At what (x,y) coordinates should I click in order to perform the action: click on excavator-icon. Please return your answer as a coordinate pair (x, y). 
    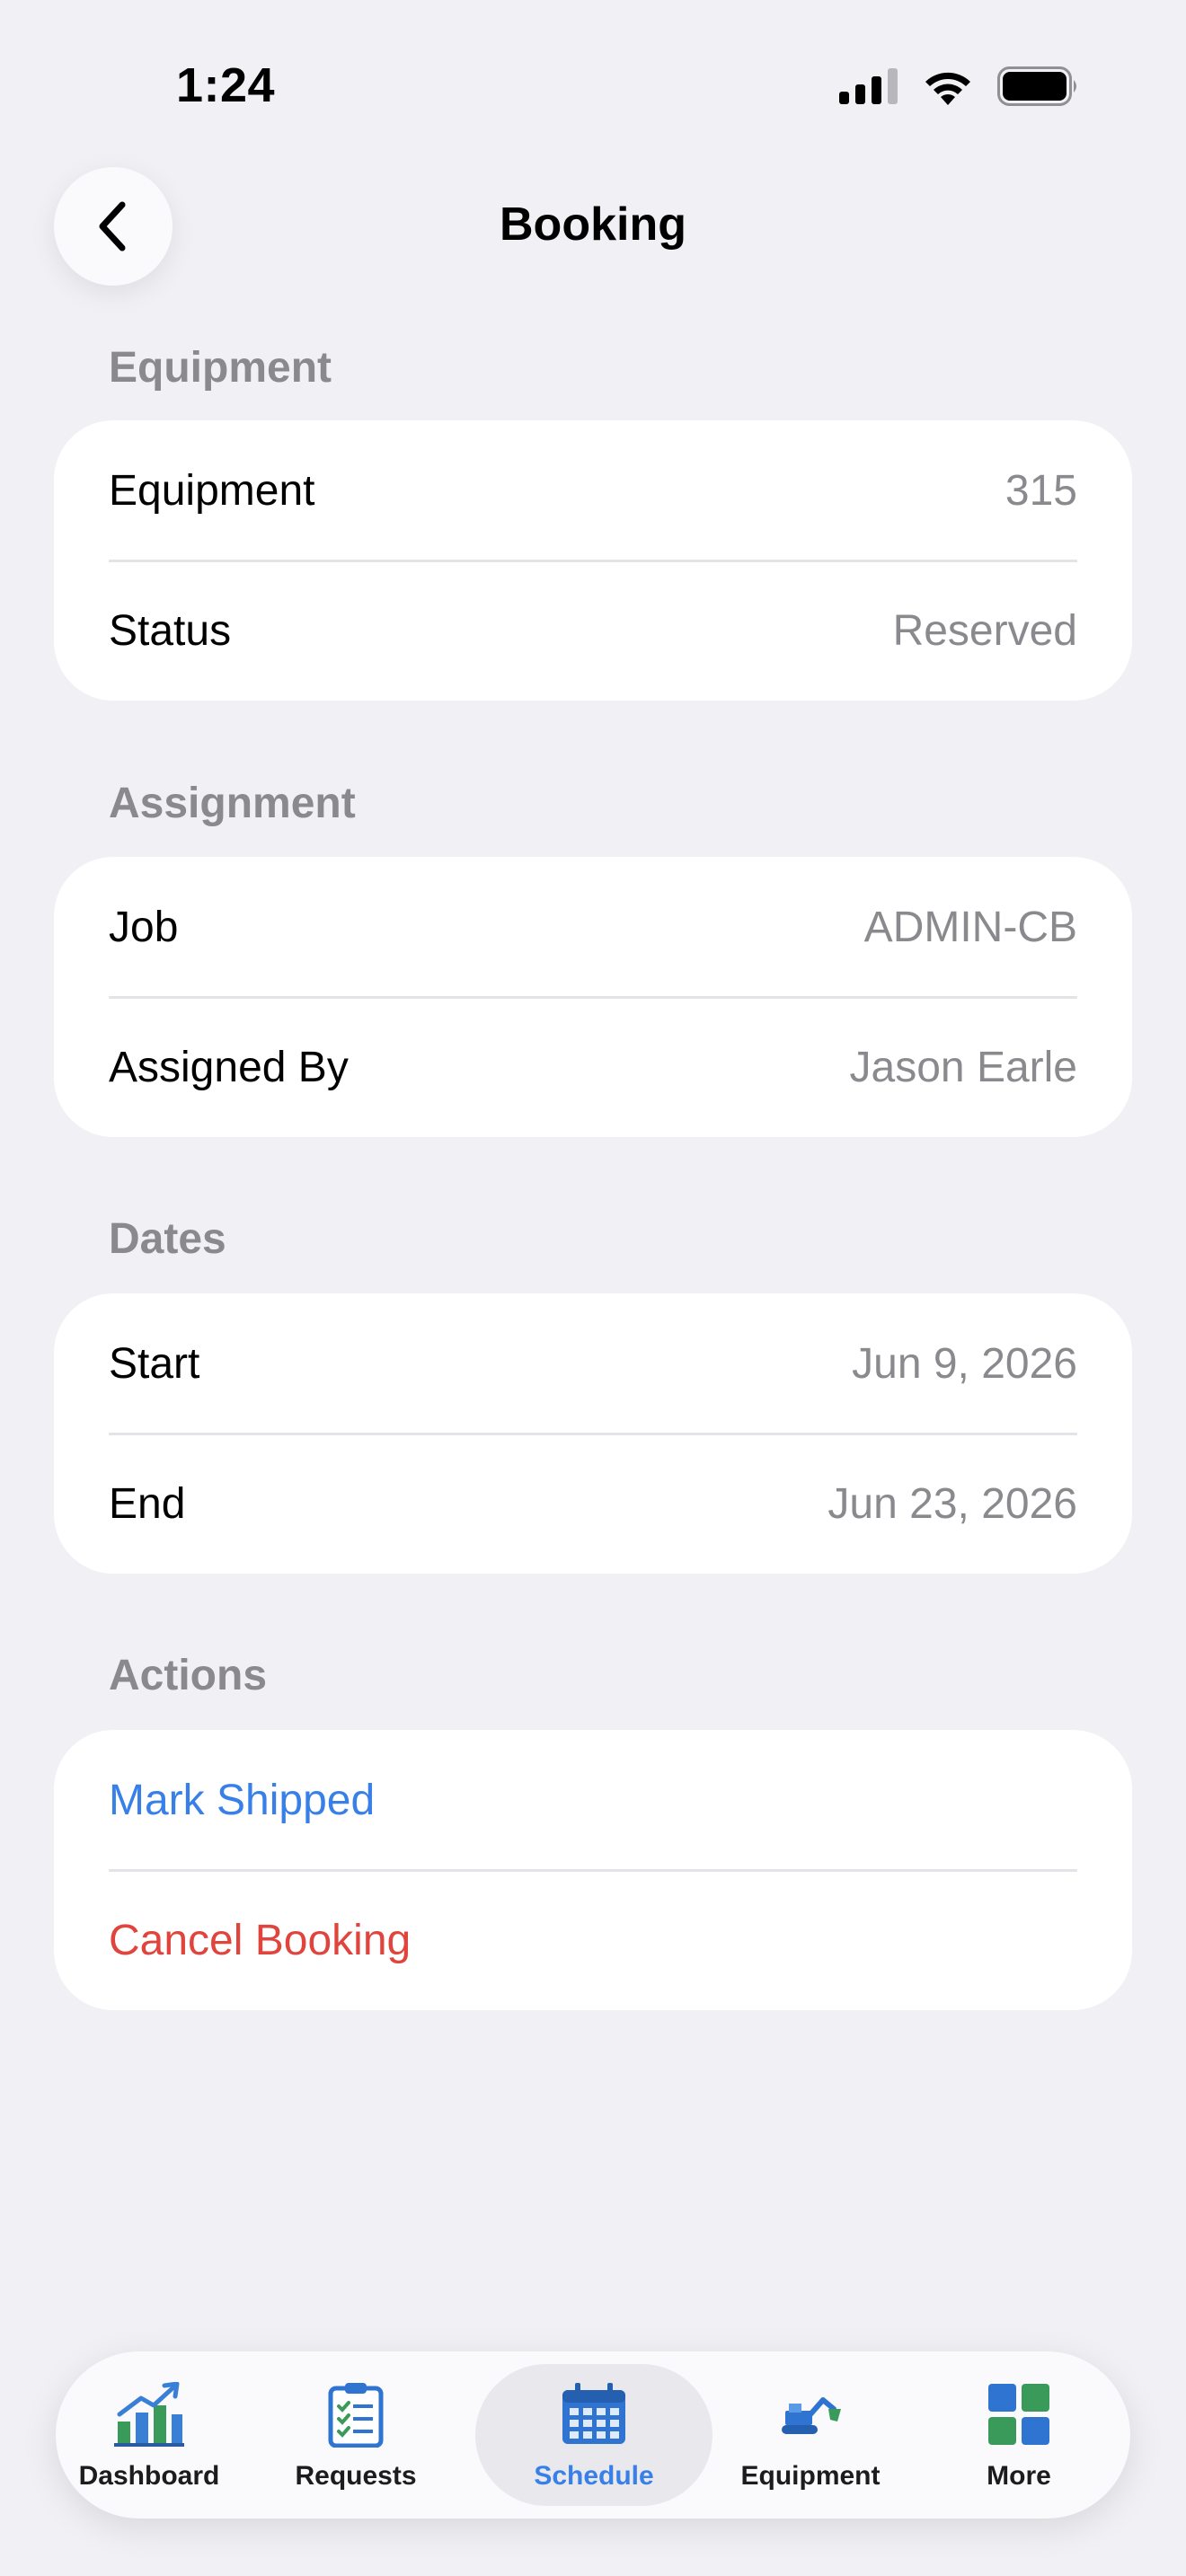
    Looking at the image, I should click on (811, 2415).